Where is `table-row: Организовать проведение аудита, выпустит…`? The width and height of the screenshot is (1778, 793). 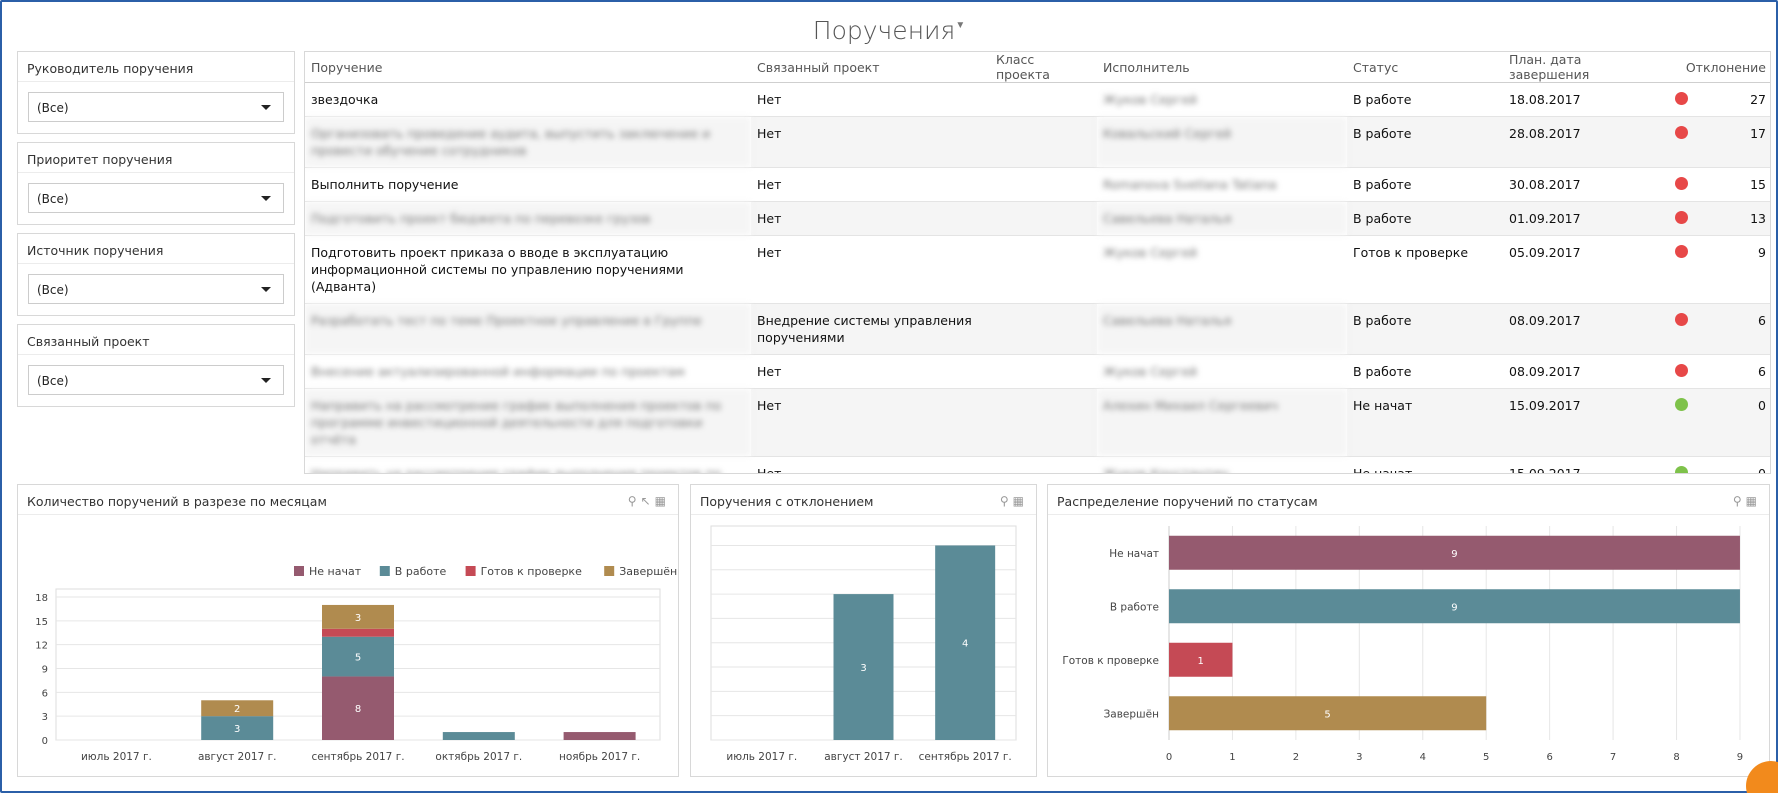
table-row: Организовать проведение аудита, выпустит… is located at coordinates (1037, 142).